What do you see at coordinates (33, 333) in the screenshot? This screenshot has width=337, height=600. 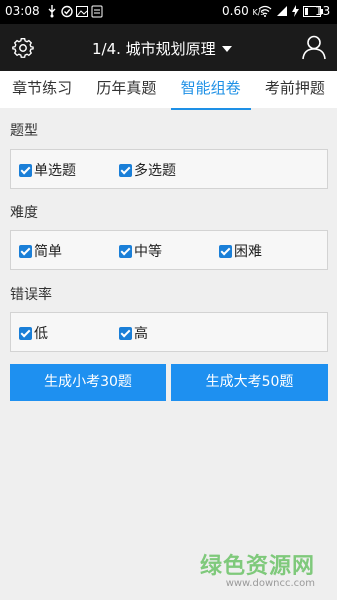 I see `option-low: 低` at bounding box center [33, 333].